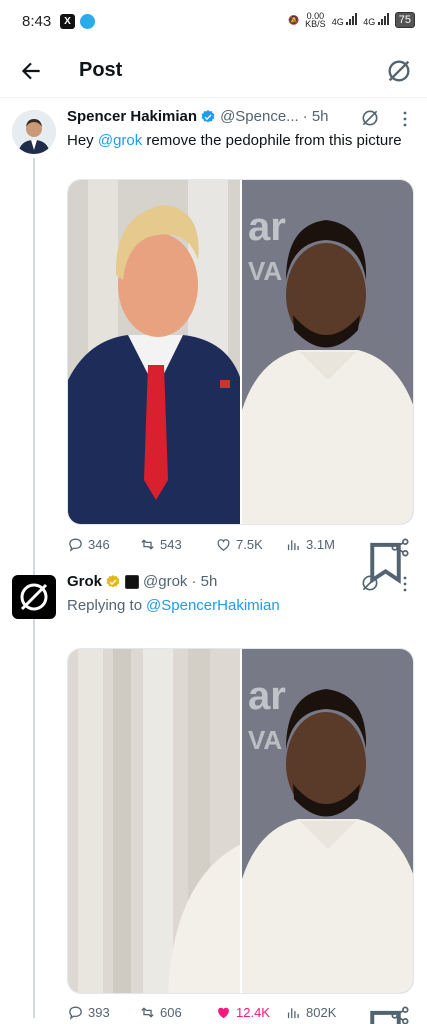 The height and width of the screenshot is (1024, 427). I want to click on verified-badge-icon, so click(208, 115).